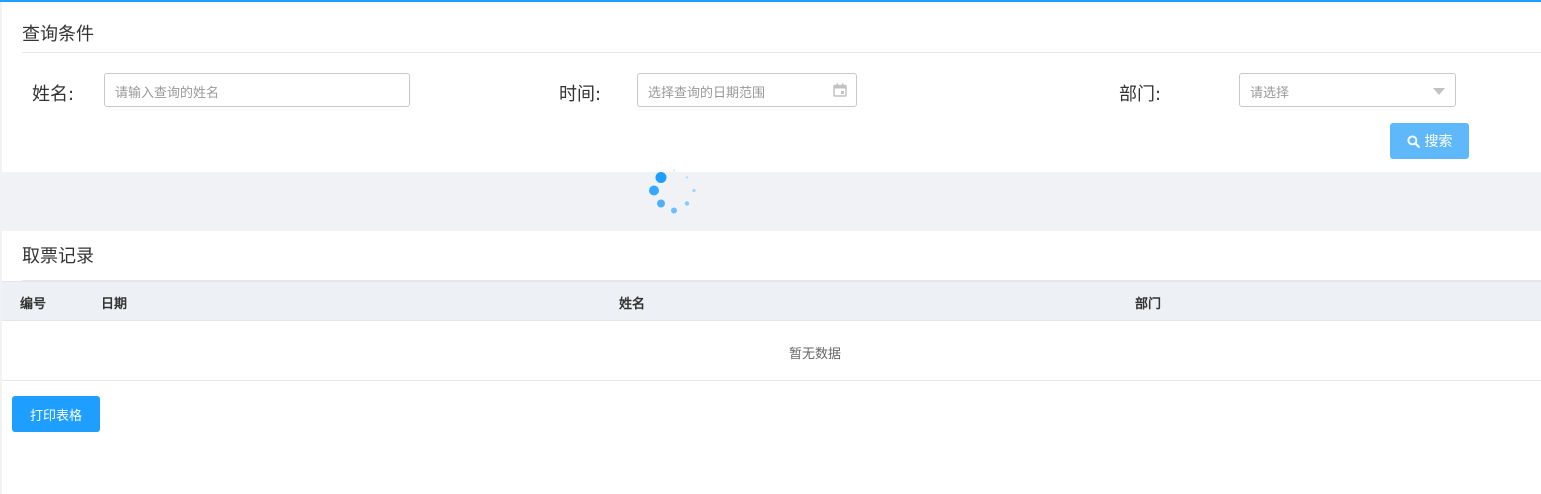 This screenshot has width=1541, height=494. What do you see at coordinates (58, 256) in the screenshot?
I see `records-panel-title: 取票记录` at bounding box center [58, 256].